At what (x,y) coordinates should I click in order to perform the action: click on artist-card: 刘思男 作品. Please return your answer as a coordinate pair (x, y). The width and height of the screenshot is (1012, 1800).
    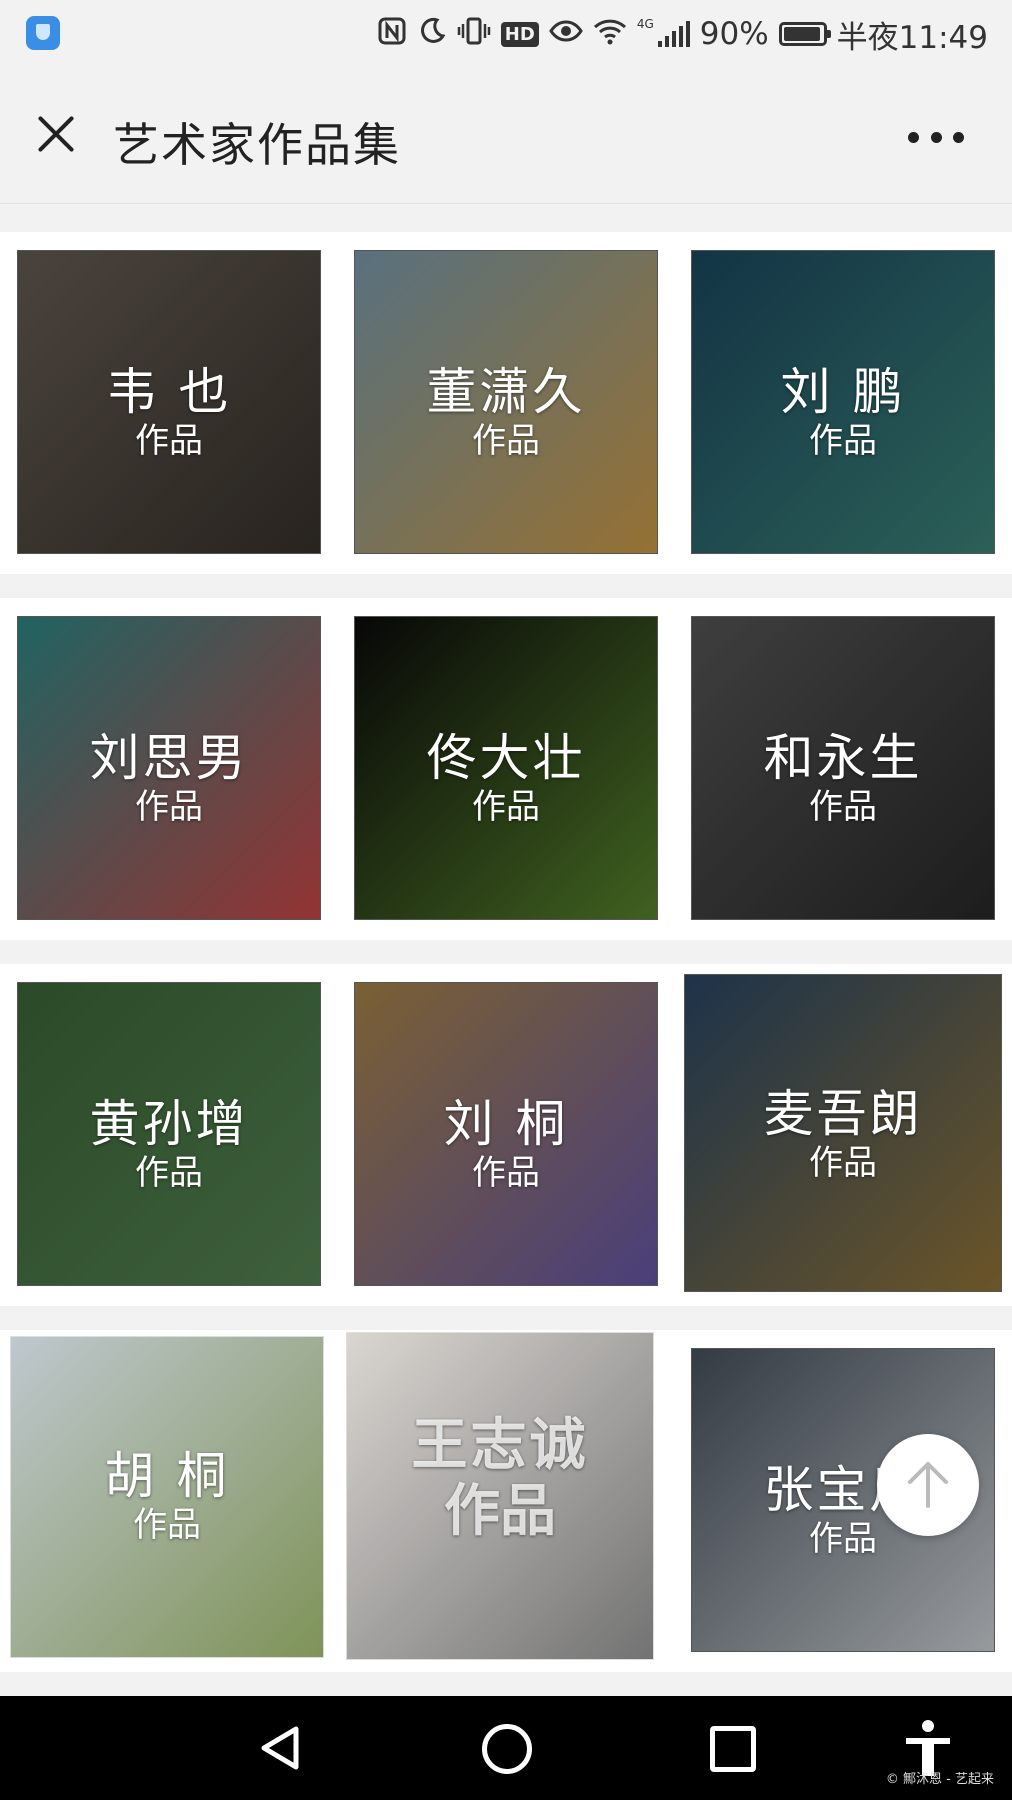
    Looking at the image, I should click on (169, 768).